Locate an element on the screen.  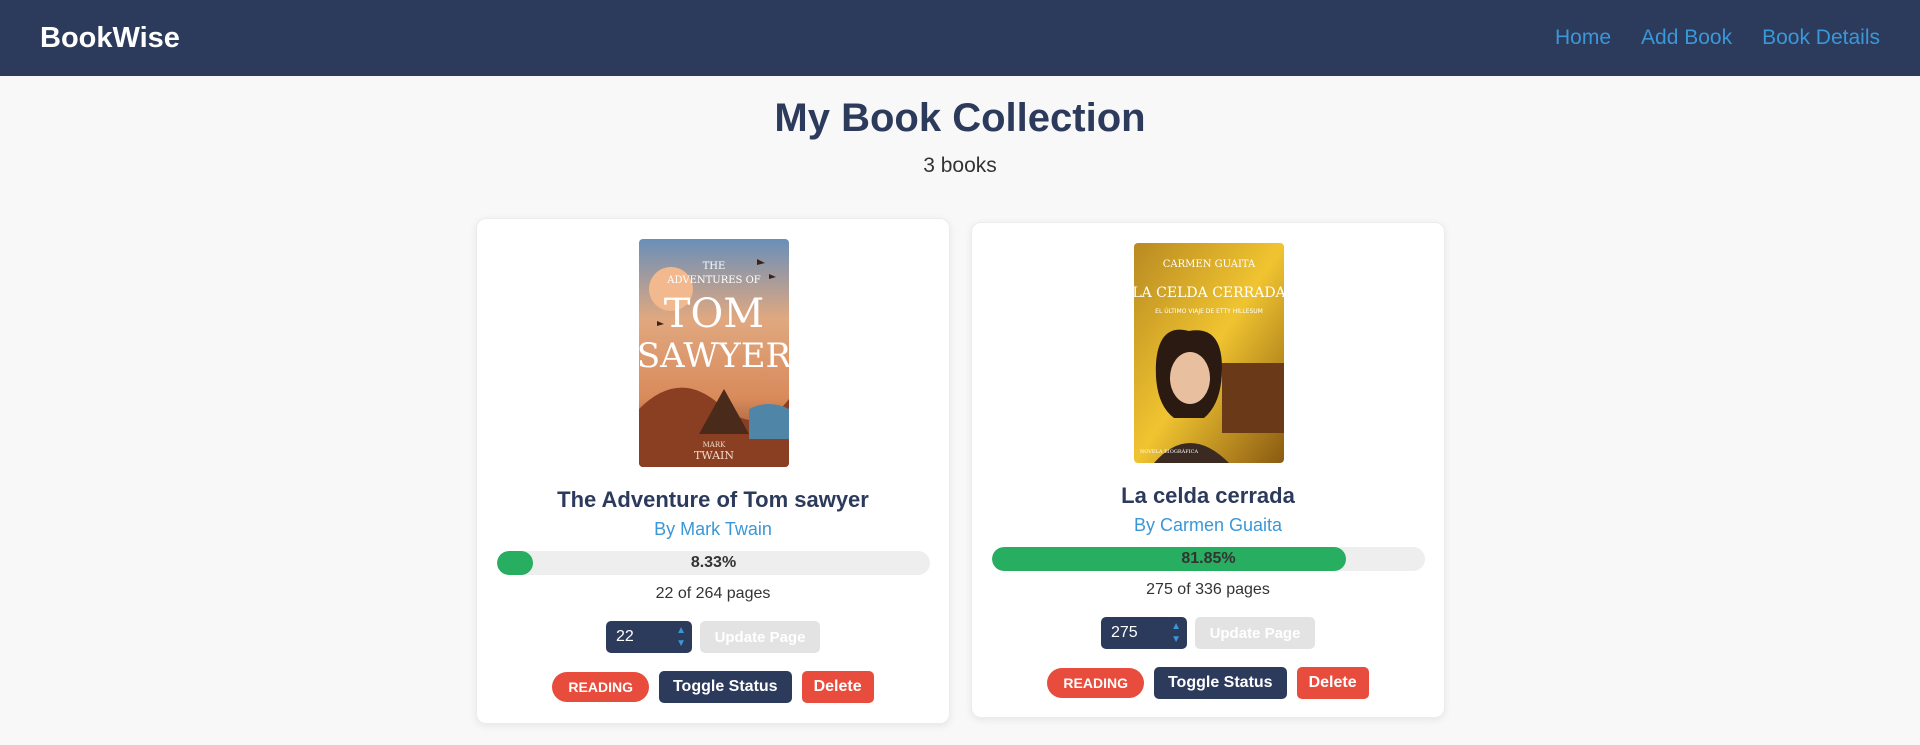
progress-bar: 81.85% is located at coordinates (1208, 559).